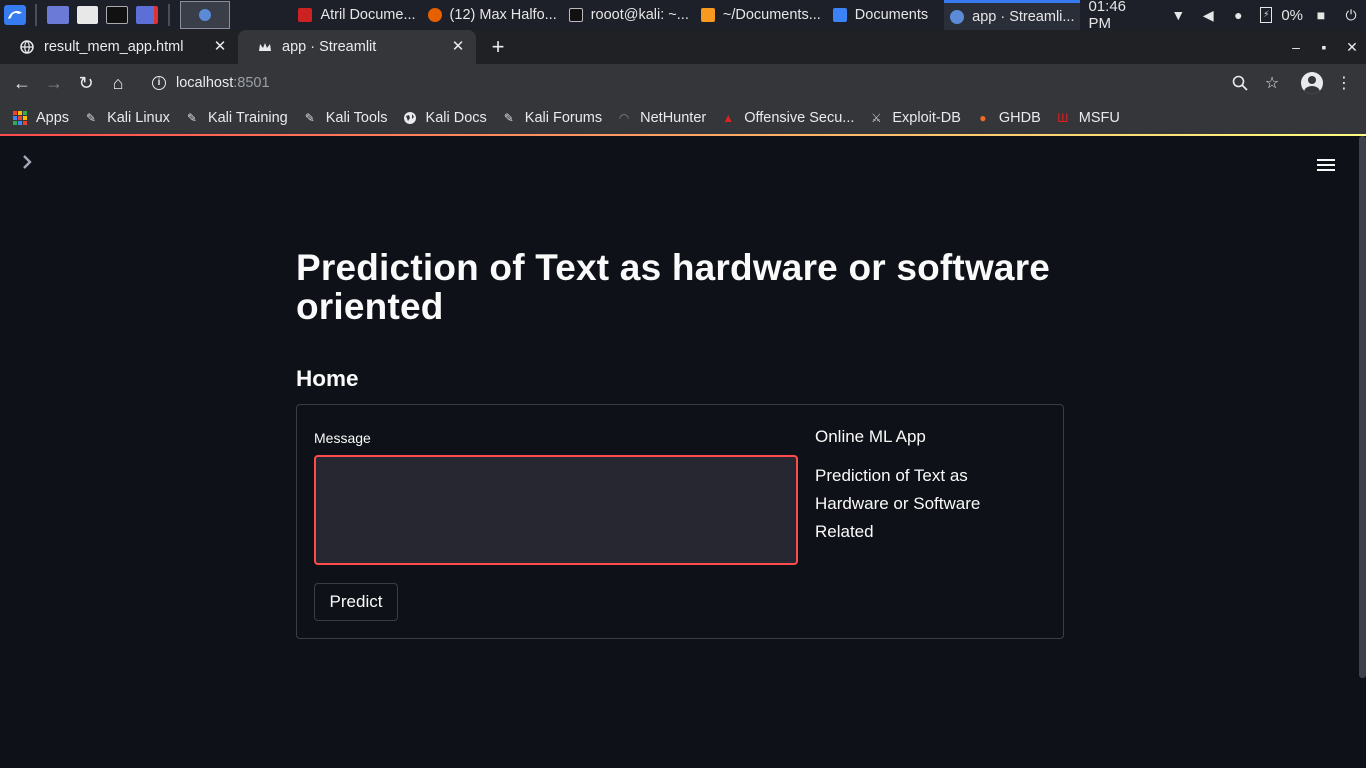 This screenshot has width=1366, height=768. Describe the element at coordinates (1362, 407) in the screenshot. I see `page-scrollbar` at that location.